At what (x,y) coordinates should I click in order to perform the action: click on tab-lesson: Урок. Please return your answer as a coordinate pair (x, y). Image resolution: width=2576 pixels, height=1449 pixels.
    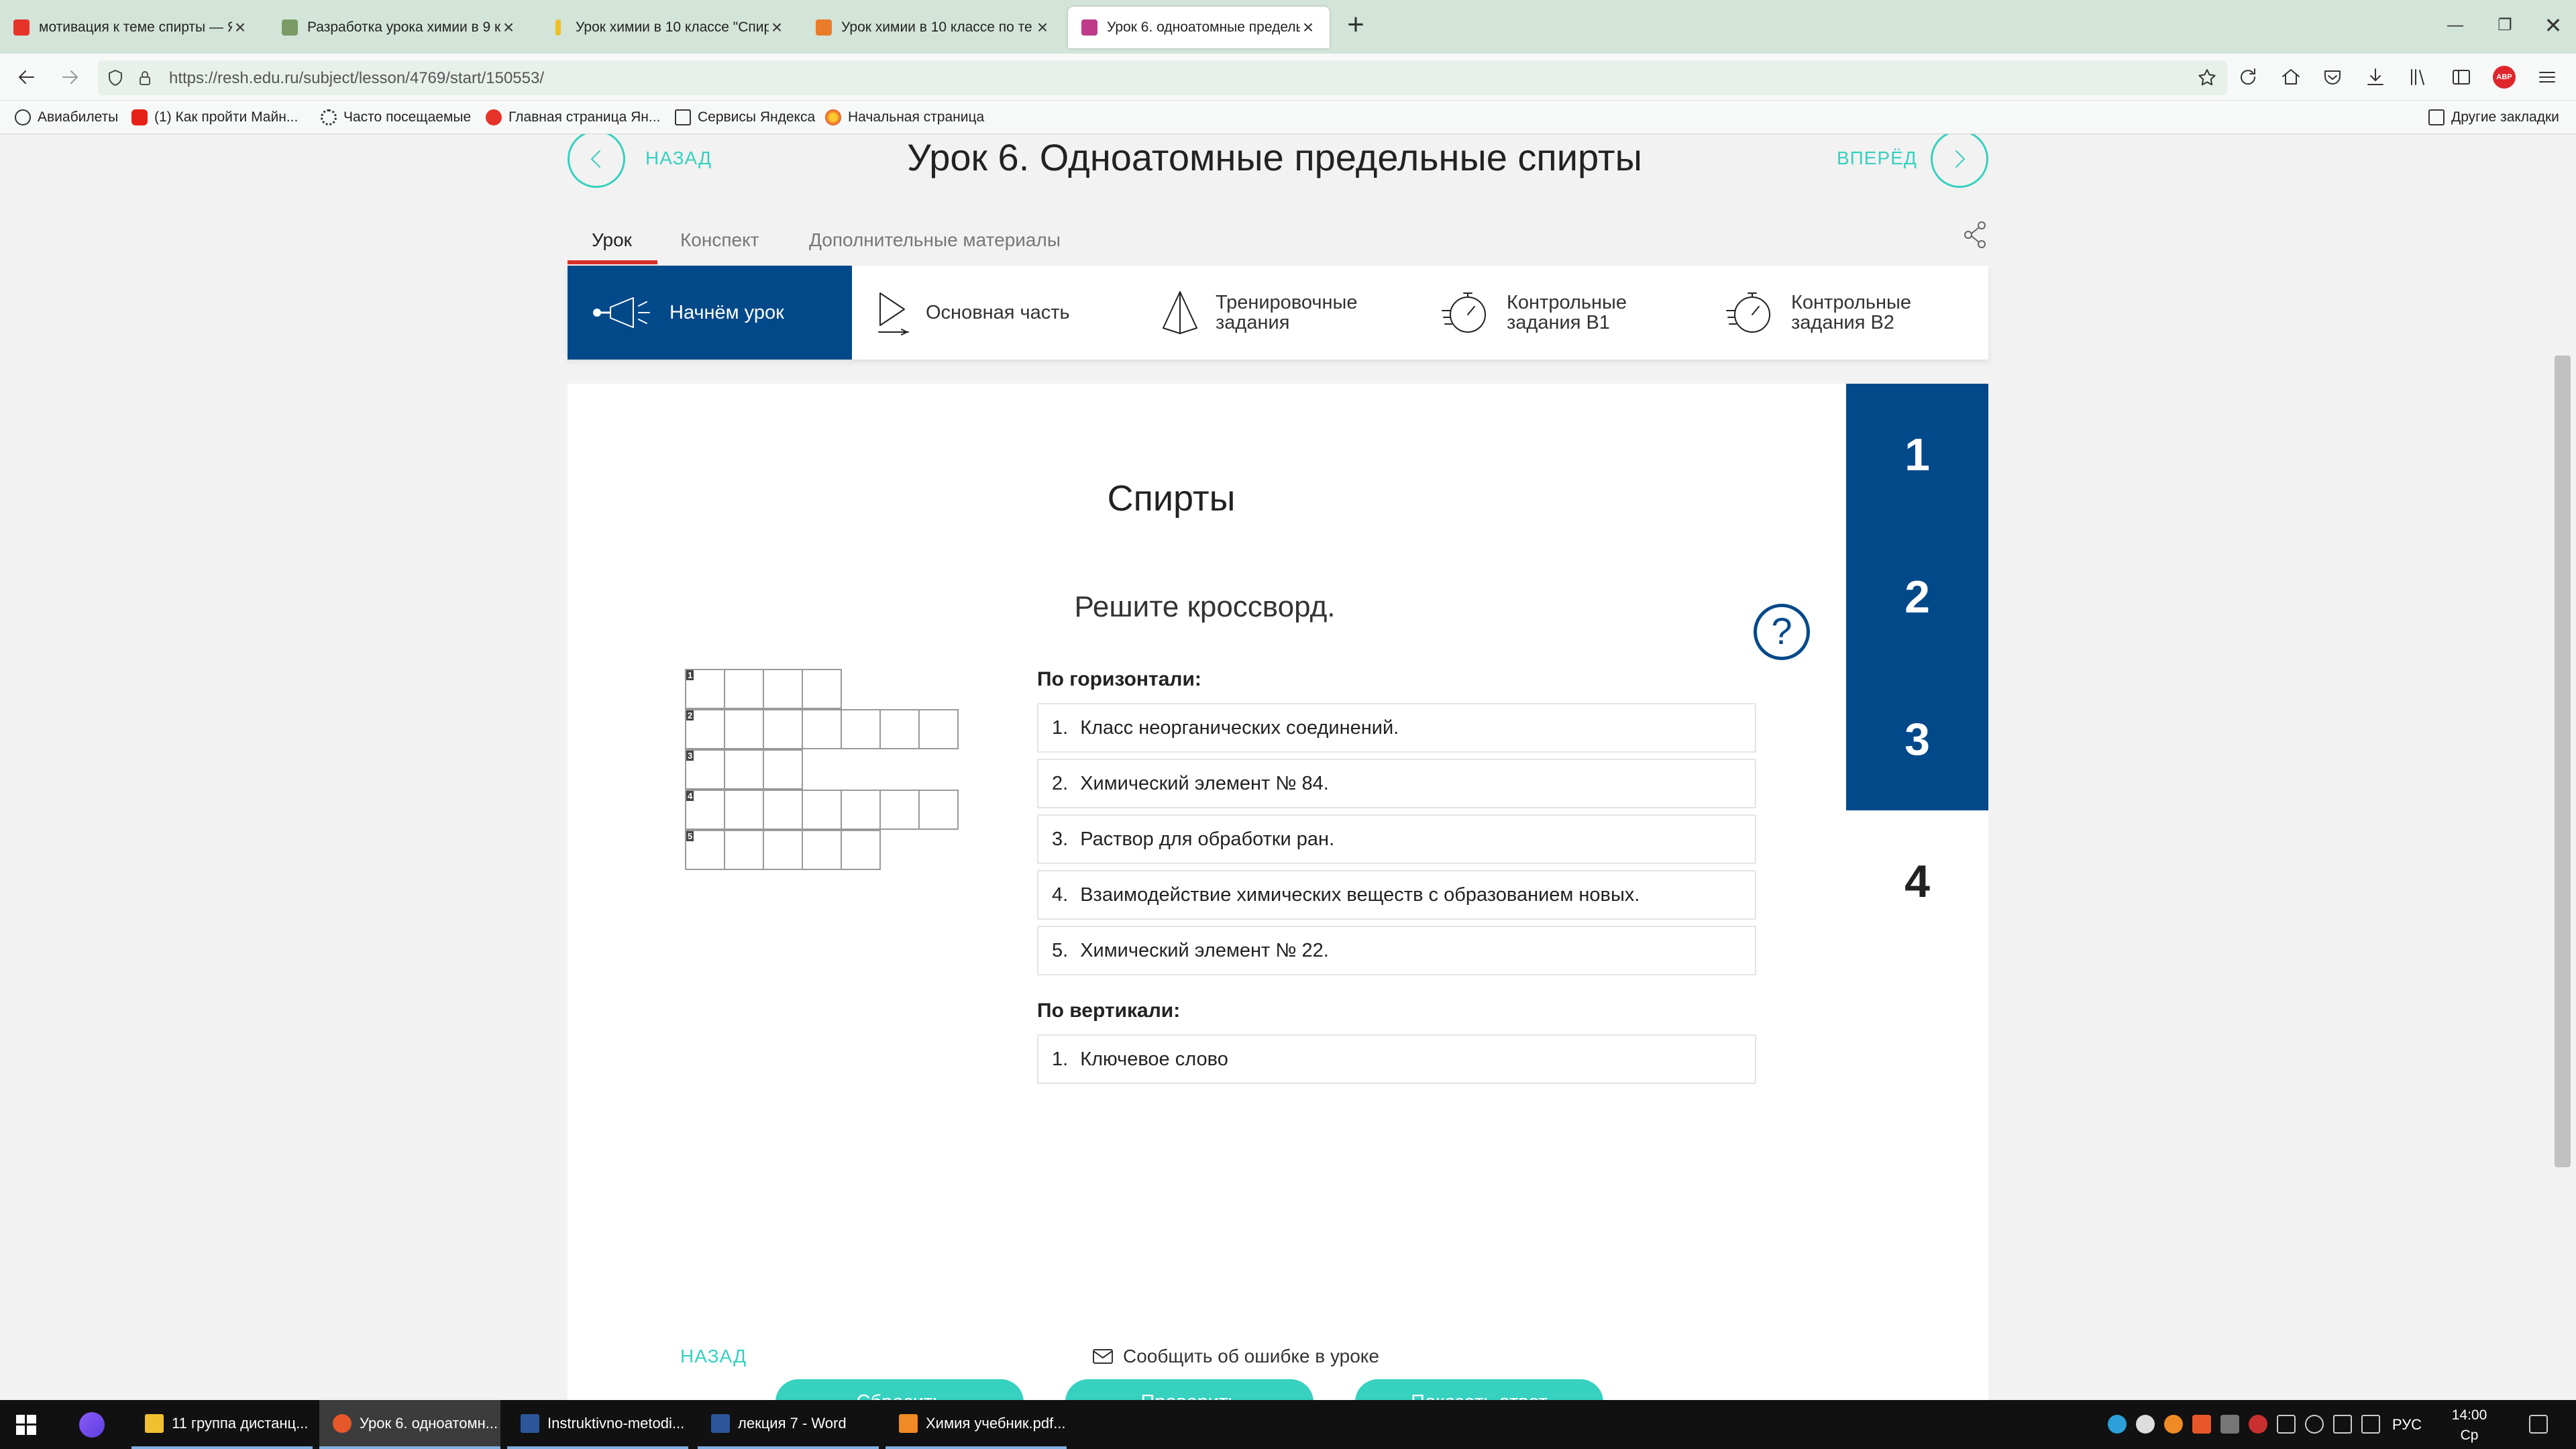
    Looking at the image, I should click on (612, 240).